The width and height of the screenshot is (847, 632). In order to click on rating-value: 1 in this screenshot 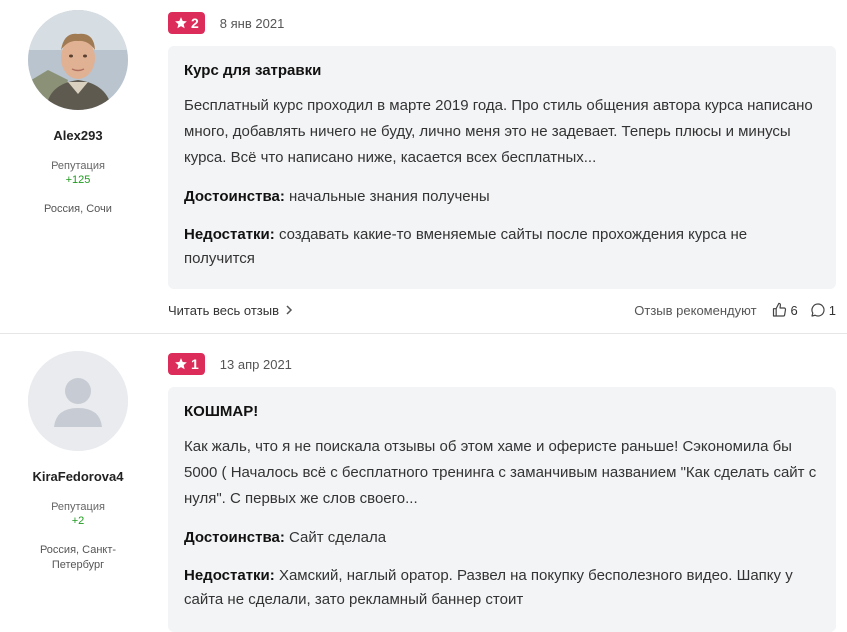, I will do `click(195, 364)`.